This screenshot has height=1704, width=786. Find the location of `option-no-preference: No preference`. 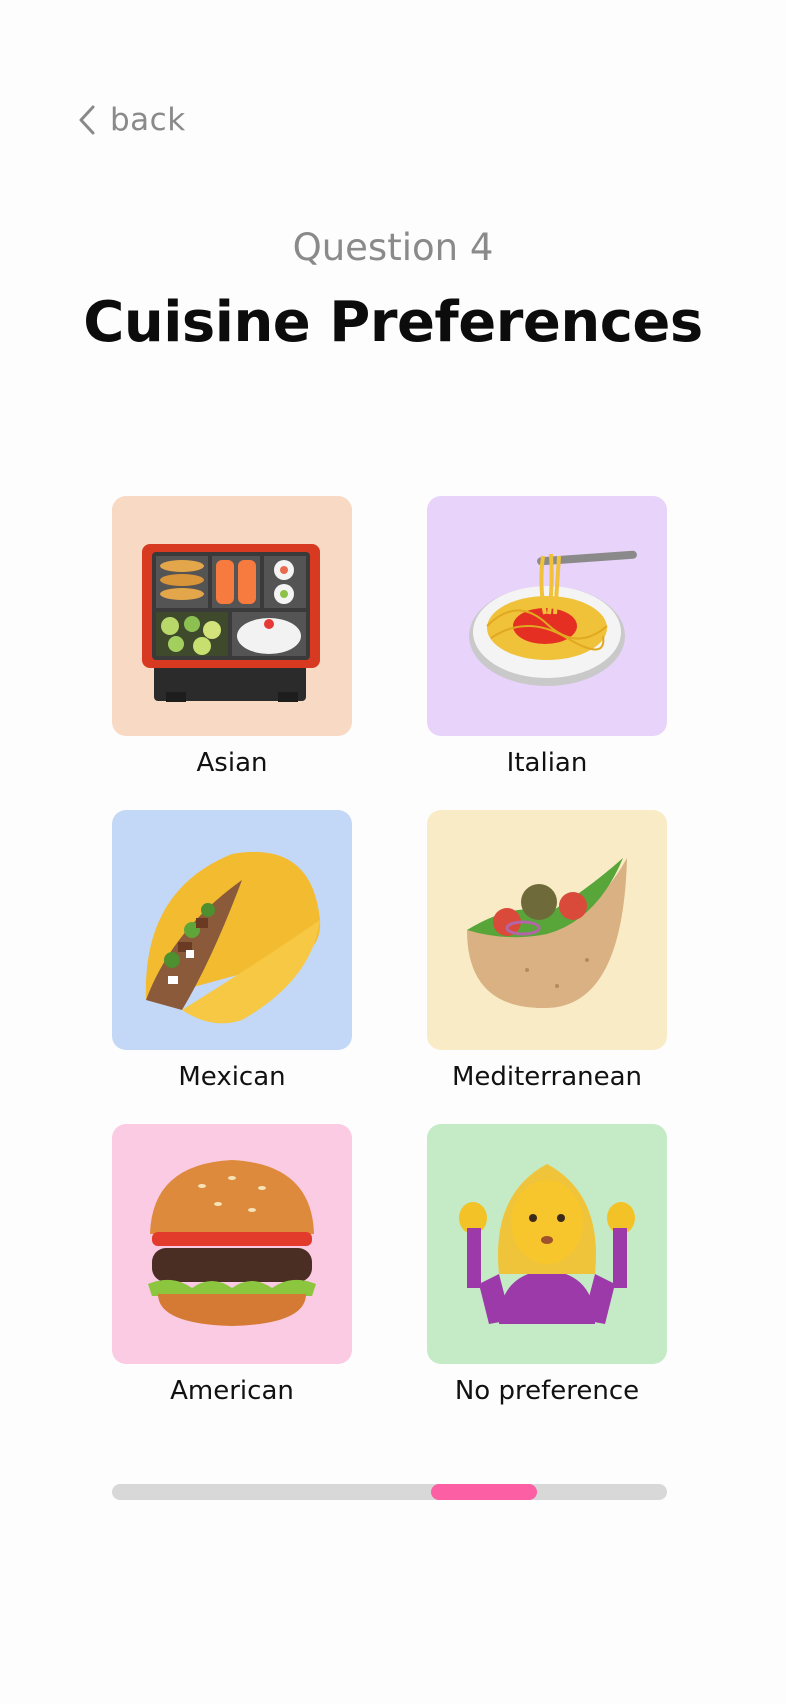

option-no-preference: No preference is located at coordinates (547, 1265).